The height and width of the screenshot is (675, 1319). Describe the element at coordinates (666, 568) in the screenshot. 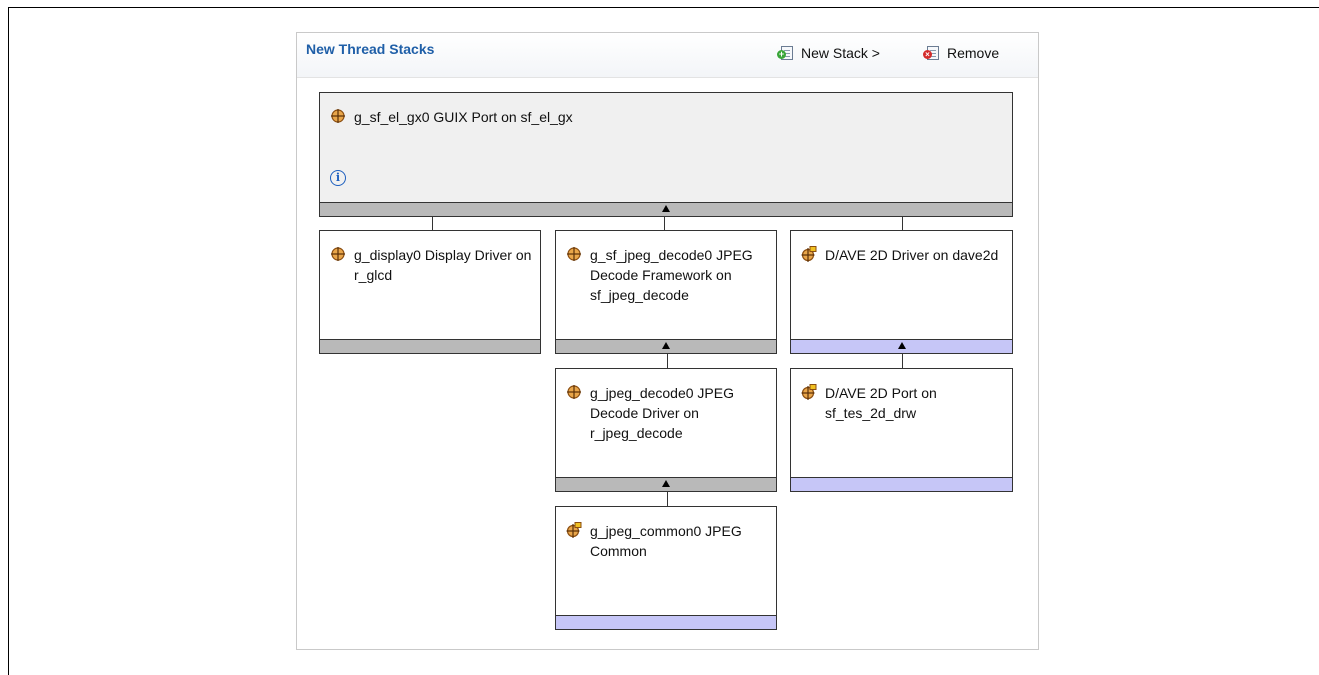

I see `module-jpeg-common: g_jpeg_common0 JPEG Common` at that location.